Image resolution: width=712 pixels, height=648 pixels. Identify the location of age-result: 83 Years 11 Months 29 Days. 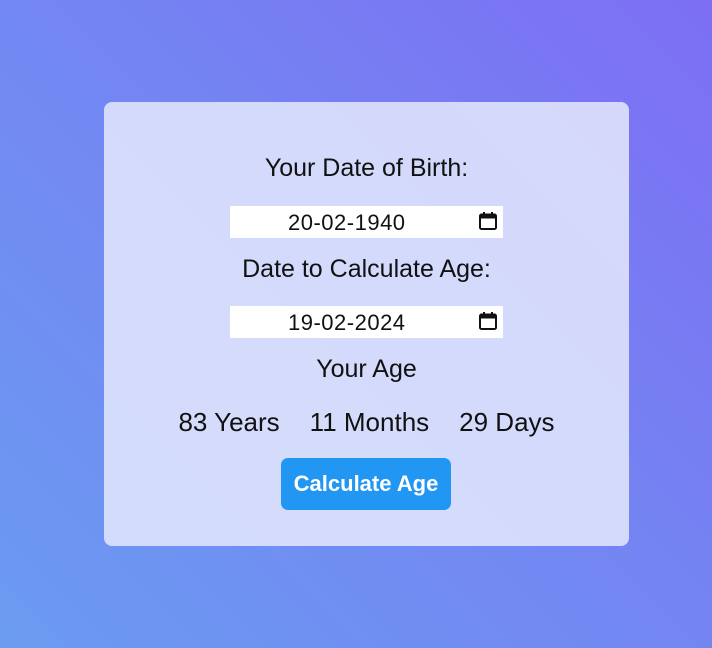
(366, 422).